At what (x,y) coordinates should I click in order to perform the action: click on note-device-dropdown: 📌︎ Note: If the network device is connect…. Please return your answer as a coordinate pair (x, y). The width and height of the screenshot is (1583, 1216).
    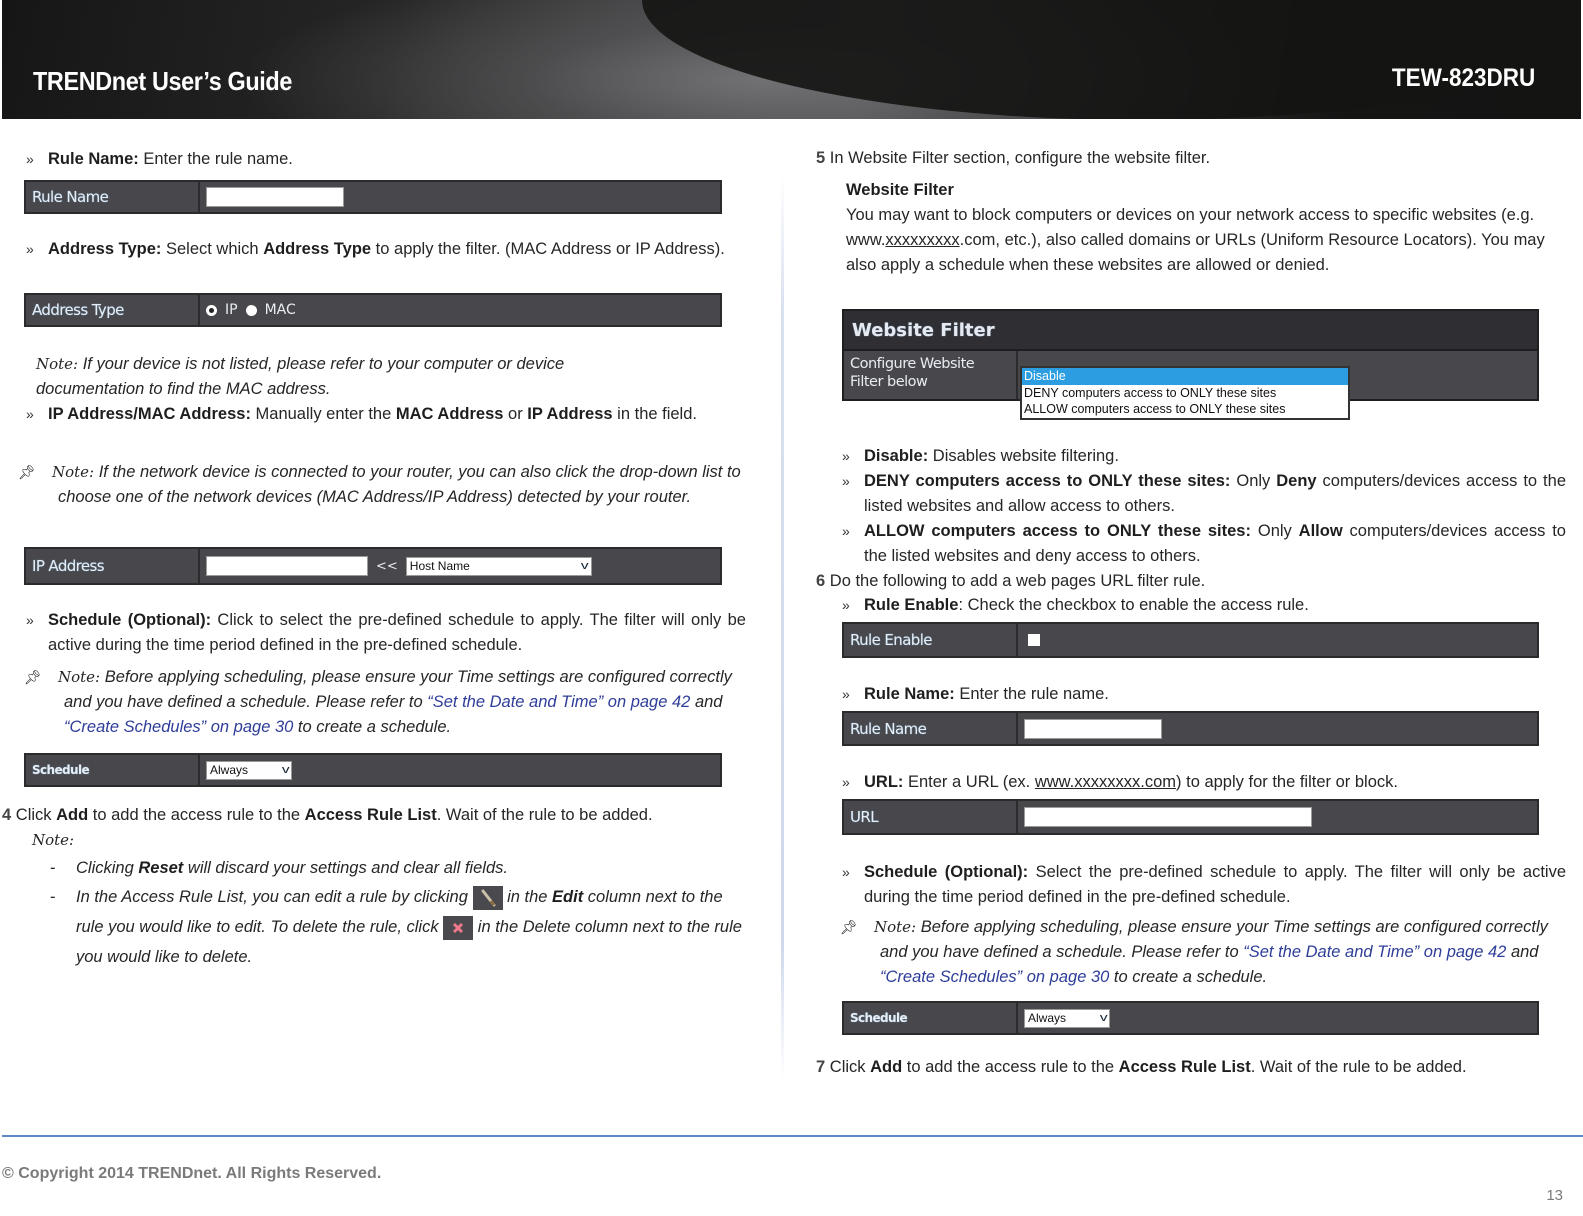
    Looking at the image, I should click on (382, 485).